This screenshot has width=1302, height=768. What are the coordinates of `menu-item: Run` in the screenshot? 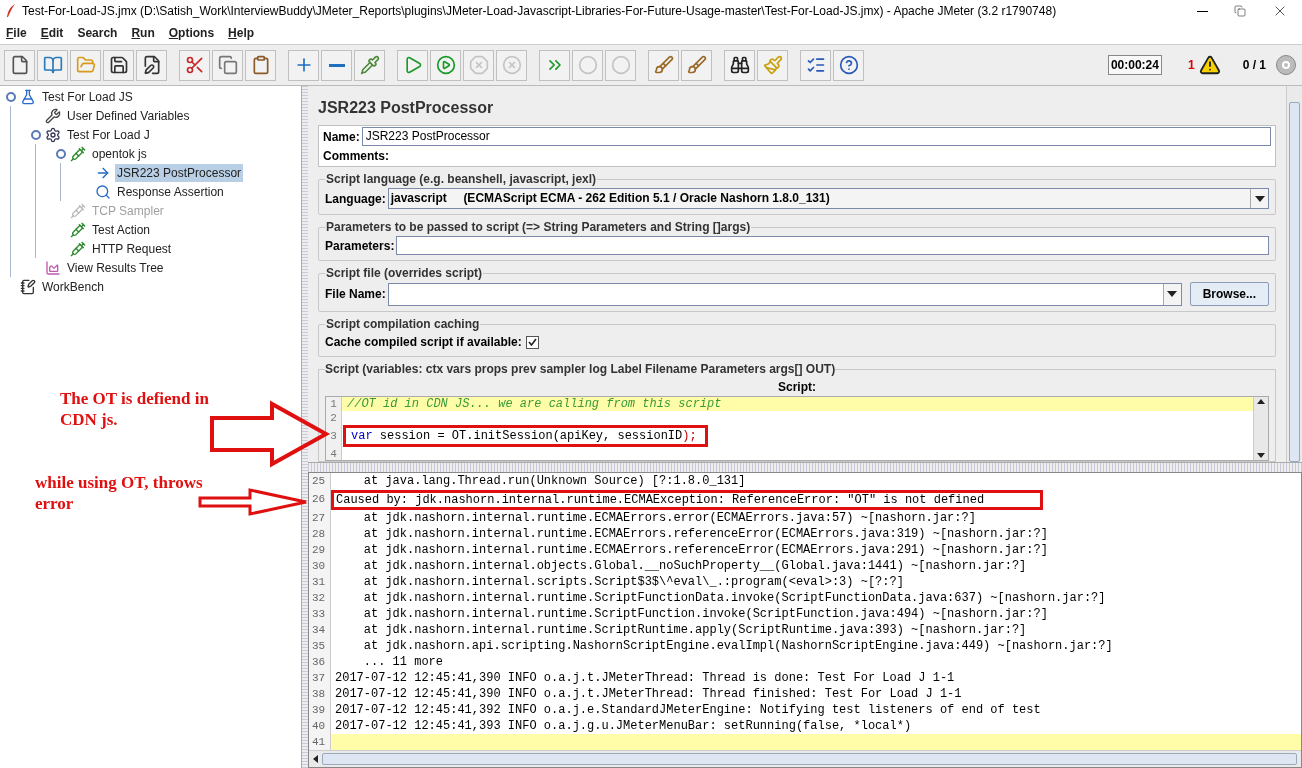 It's located at (143, 33).